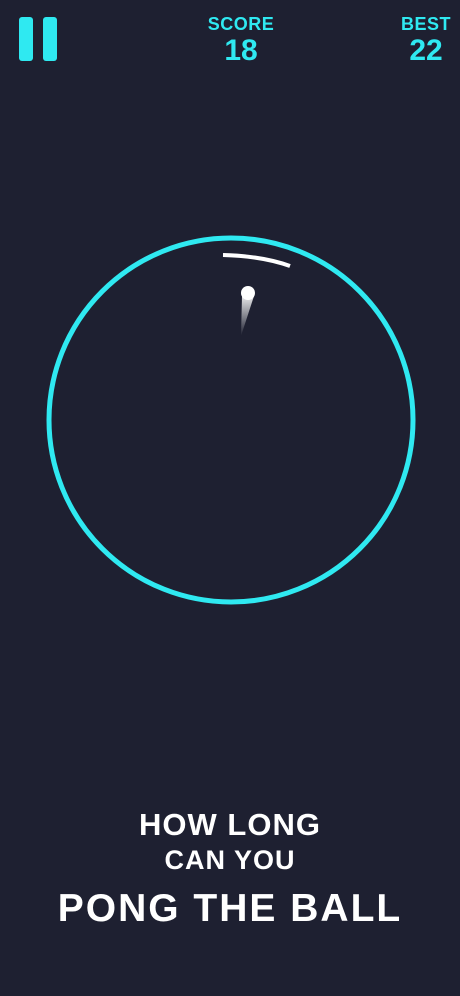 The height and width of the screenshot is (996, 460). Describe the element at coordinates (230, 824) in the screenshot. I see `tagline-line-1: HOW LONG` at that location.